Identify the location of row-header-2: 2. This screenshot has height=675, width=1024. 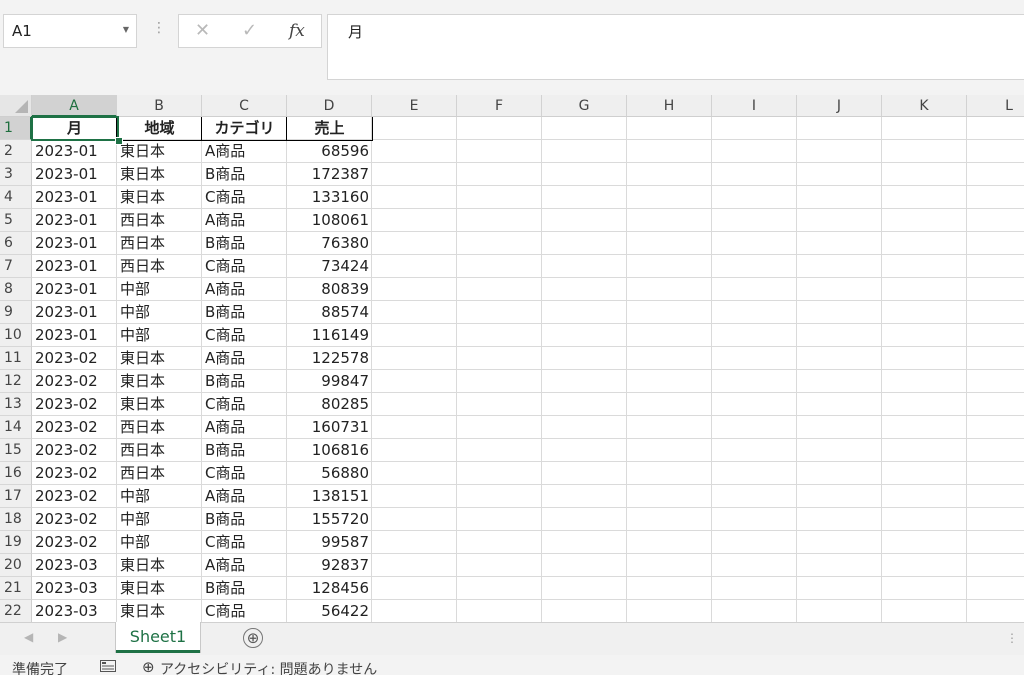
(16, 151).